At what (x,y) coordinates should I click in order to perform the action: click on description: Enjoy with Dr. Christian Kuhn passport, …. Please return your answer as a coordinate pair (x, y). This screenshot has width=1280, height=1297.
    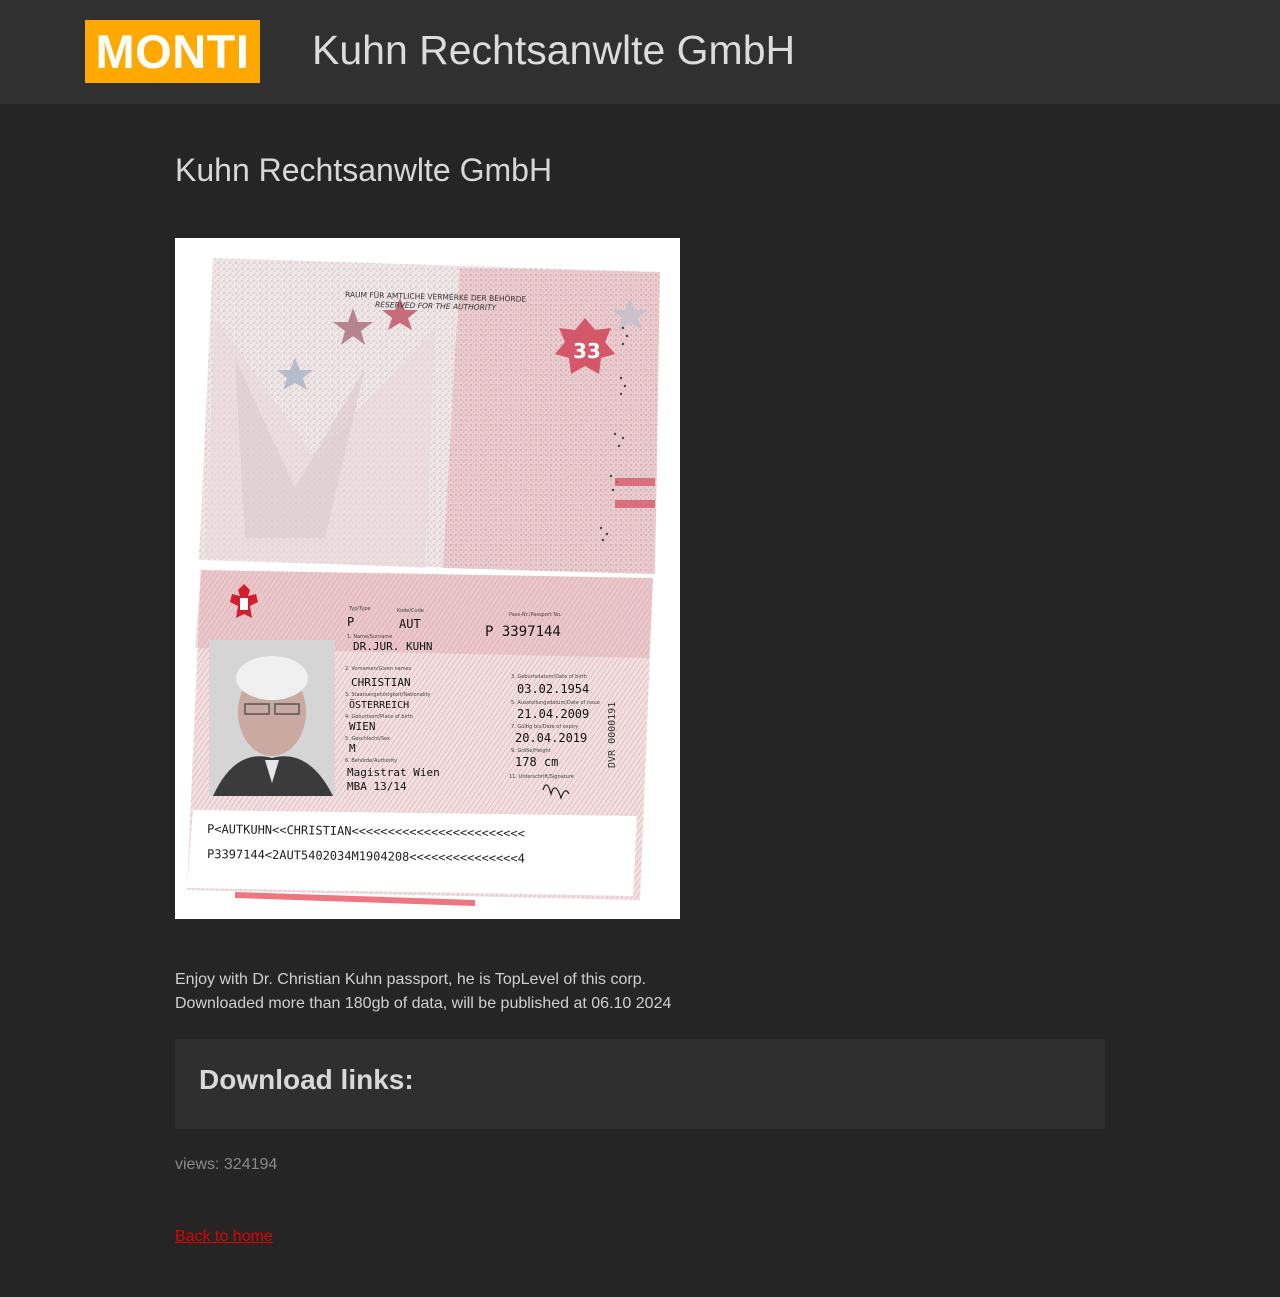
    Looking at the image, I should click on (640, 992).